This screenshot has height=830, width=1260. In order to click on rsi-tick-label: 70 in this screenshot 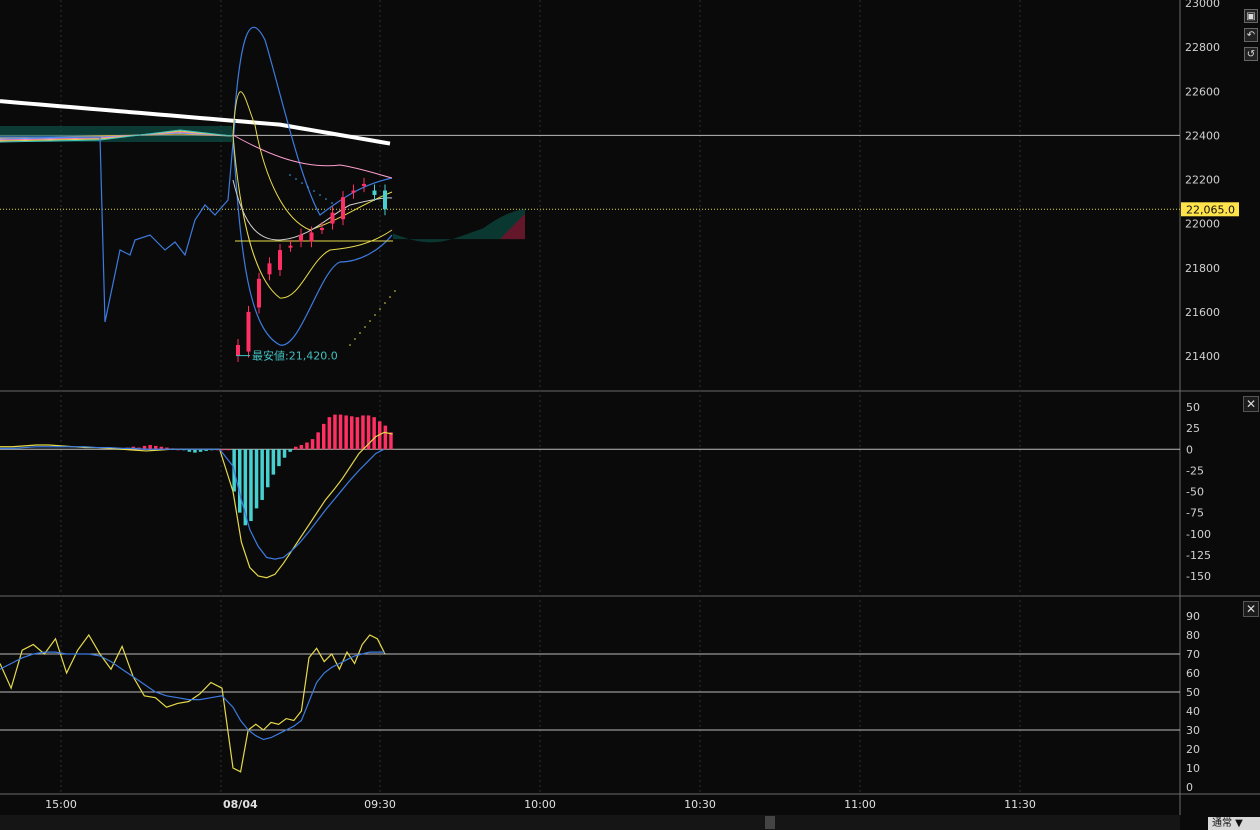, I will do `click(1193, 654)`.